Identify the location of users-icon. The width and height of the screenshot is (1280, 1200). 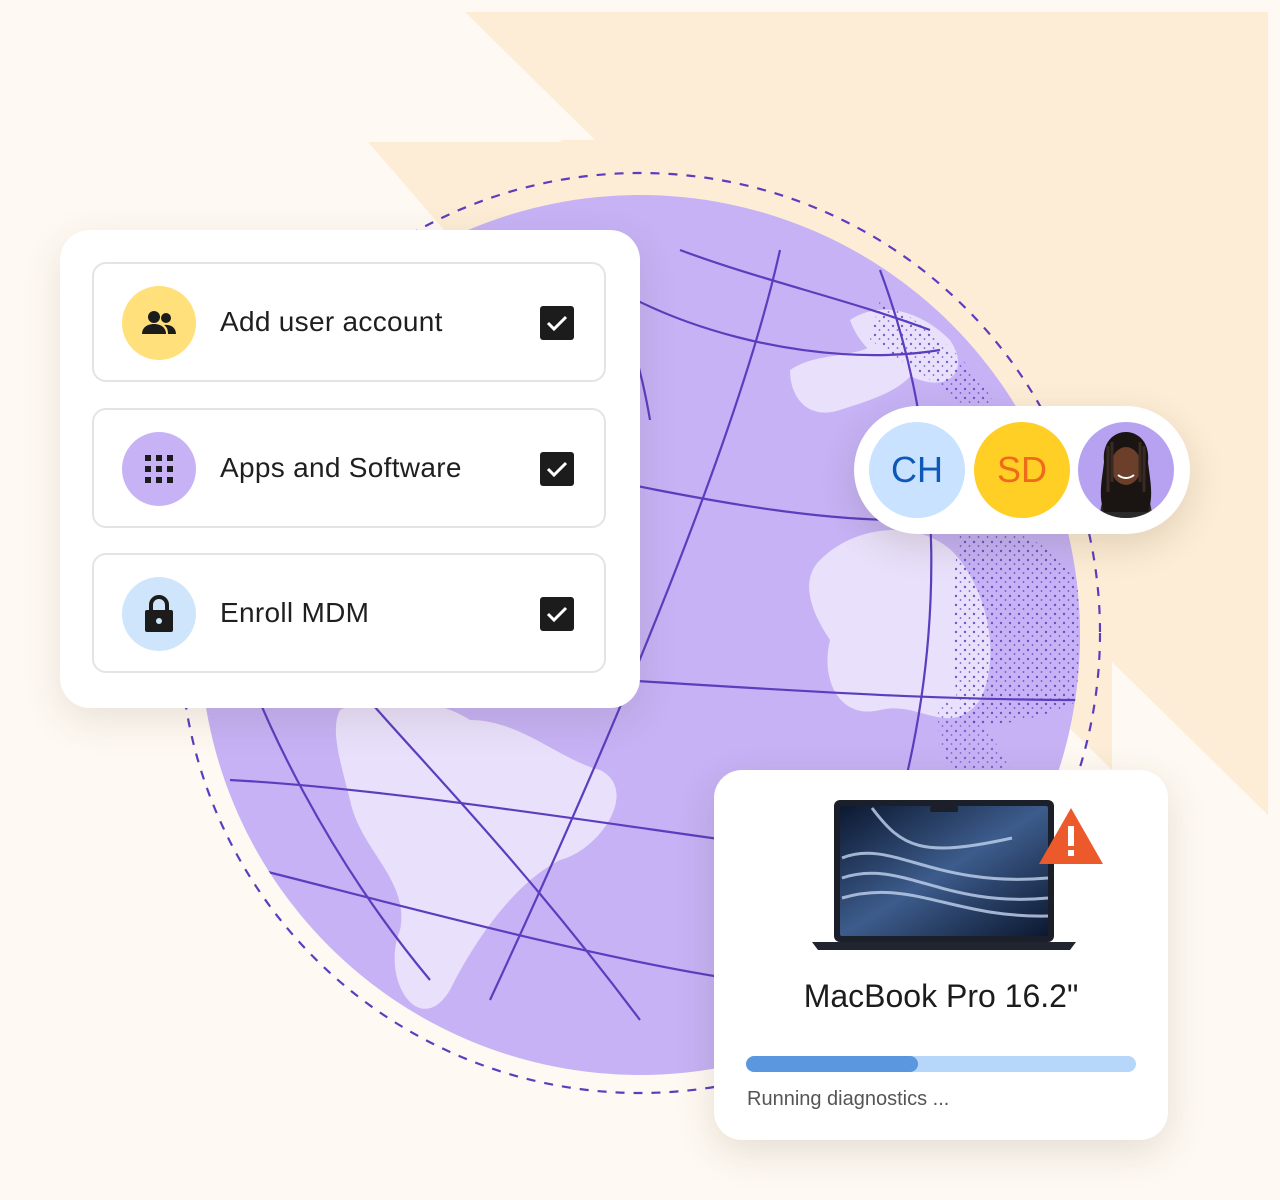
(159, 323).